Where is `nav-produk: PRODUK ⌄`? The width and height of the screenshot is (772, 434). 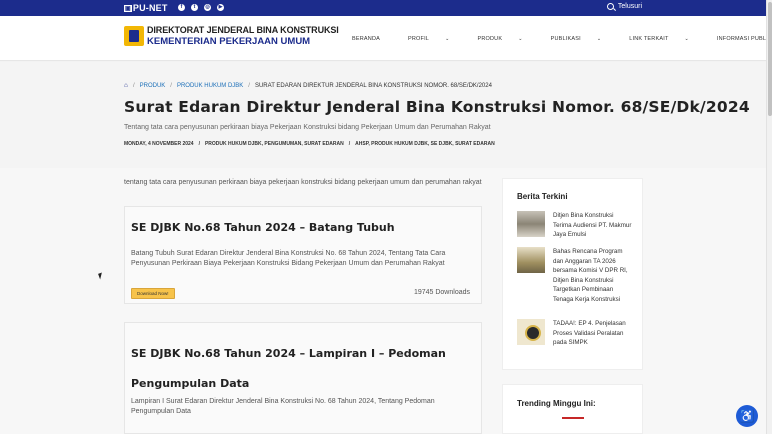
nav-produk: PRODUK ⌄ is located at coordinates (506, 39).